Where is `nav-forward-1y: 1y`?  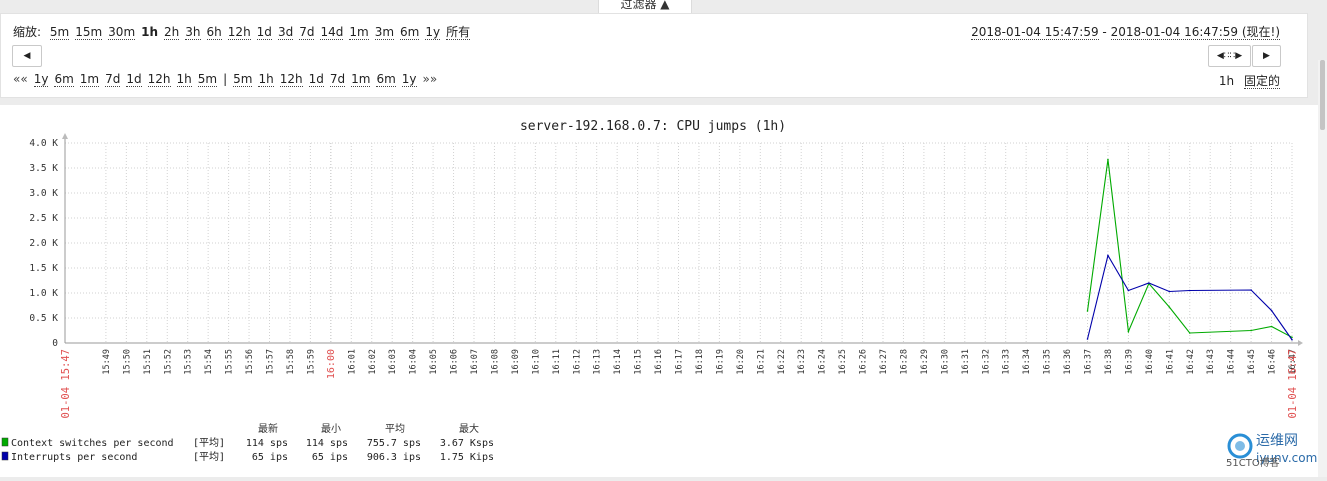 nav-forward-1y: 1y is located at coordinates (409, 79).